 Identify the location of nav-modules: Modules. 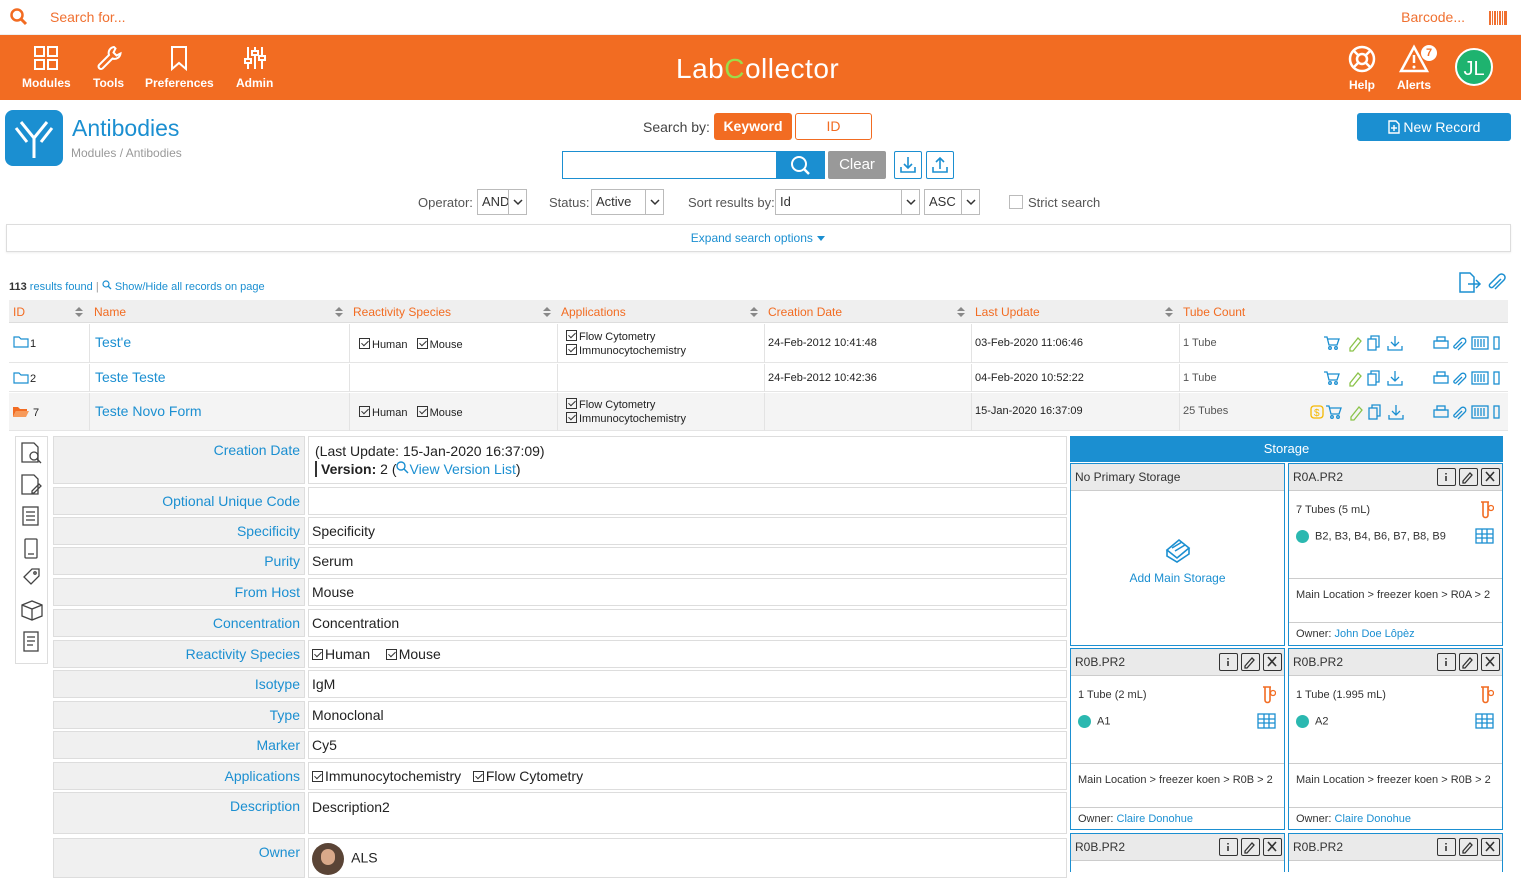
(46, 67).